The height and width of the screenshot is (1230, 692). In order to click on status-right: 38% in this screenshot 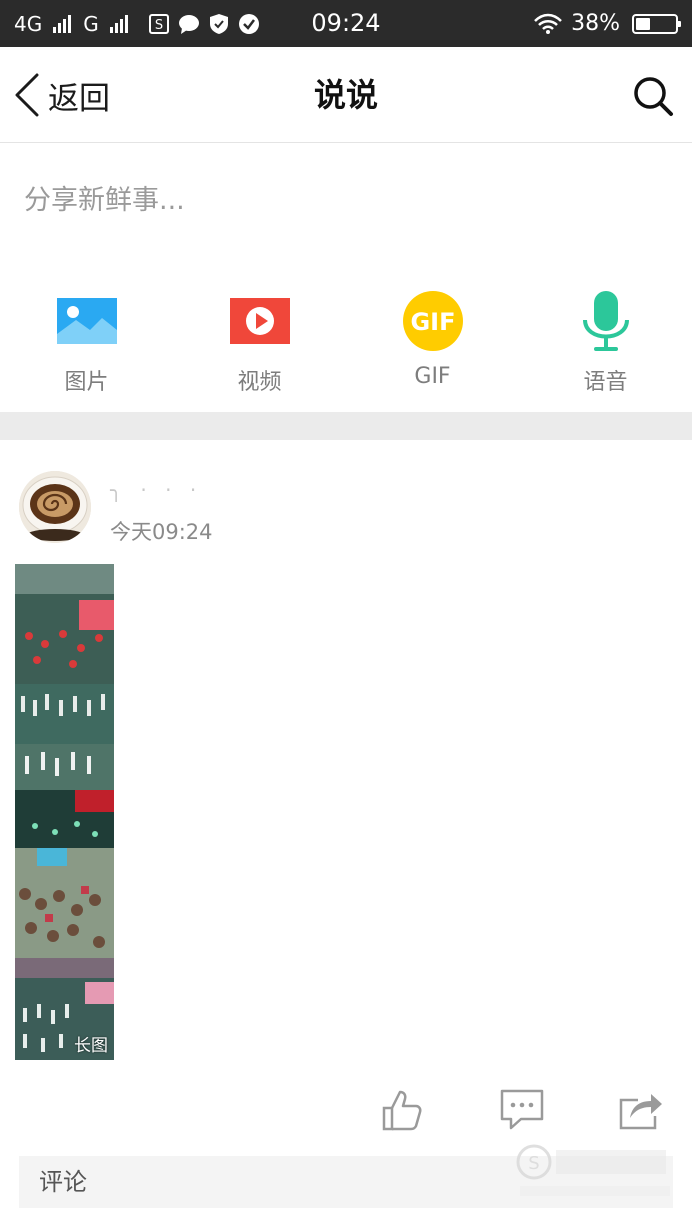, I will do `click(607, 23)`.